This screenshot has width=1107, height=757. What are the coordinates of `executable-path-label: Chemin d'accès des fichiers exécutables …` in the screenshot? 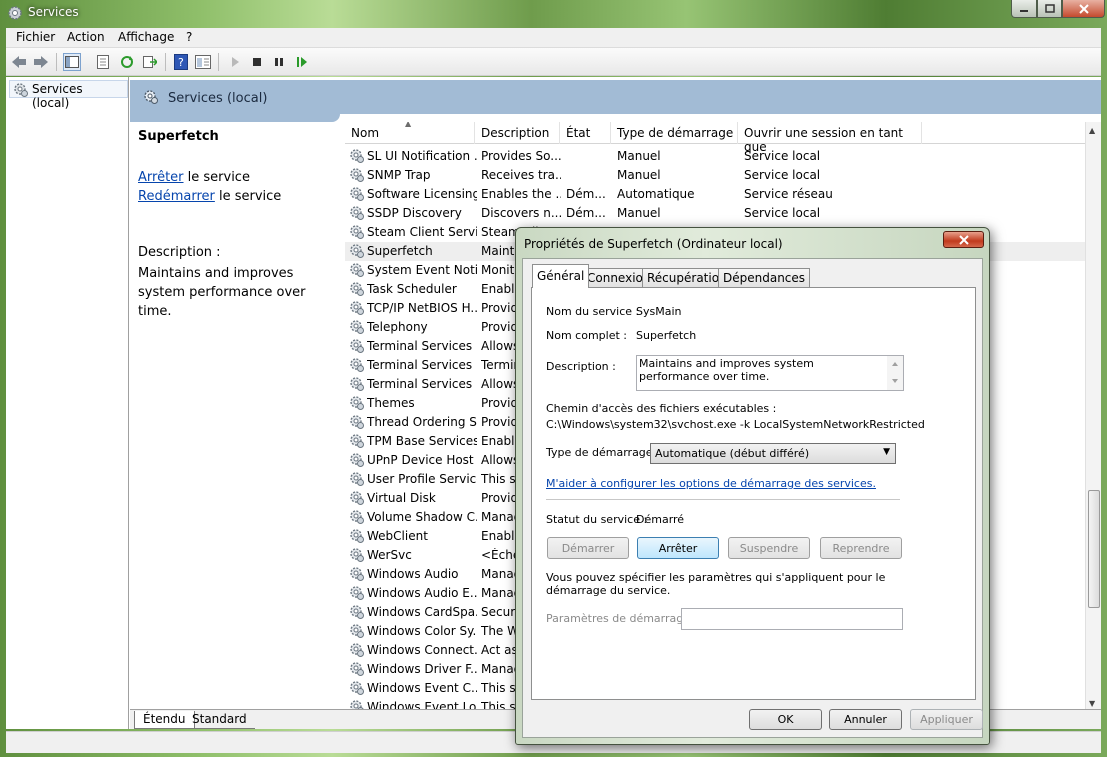 It's located at (661, 408).